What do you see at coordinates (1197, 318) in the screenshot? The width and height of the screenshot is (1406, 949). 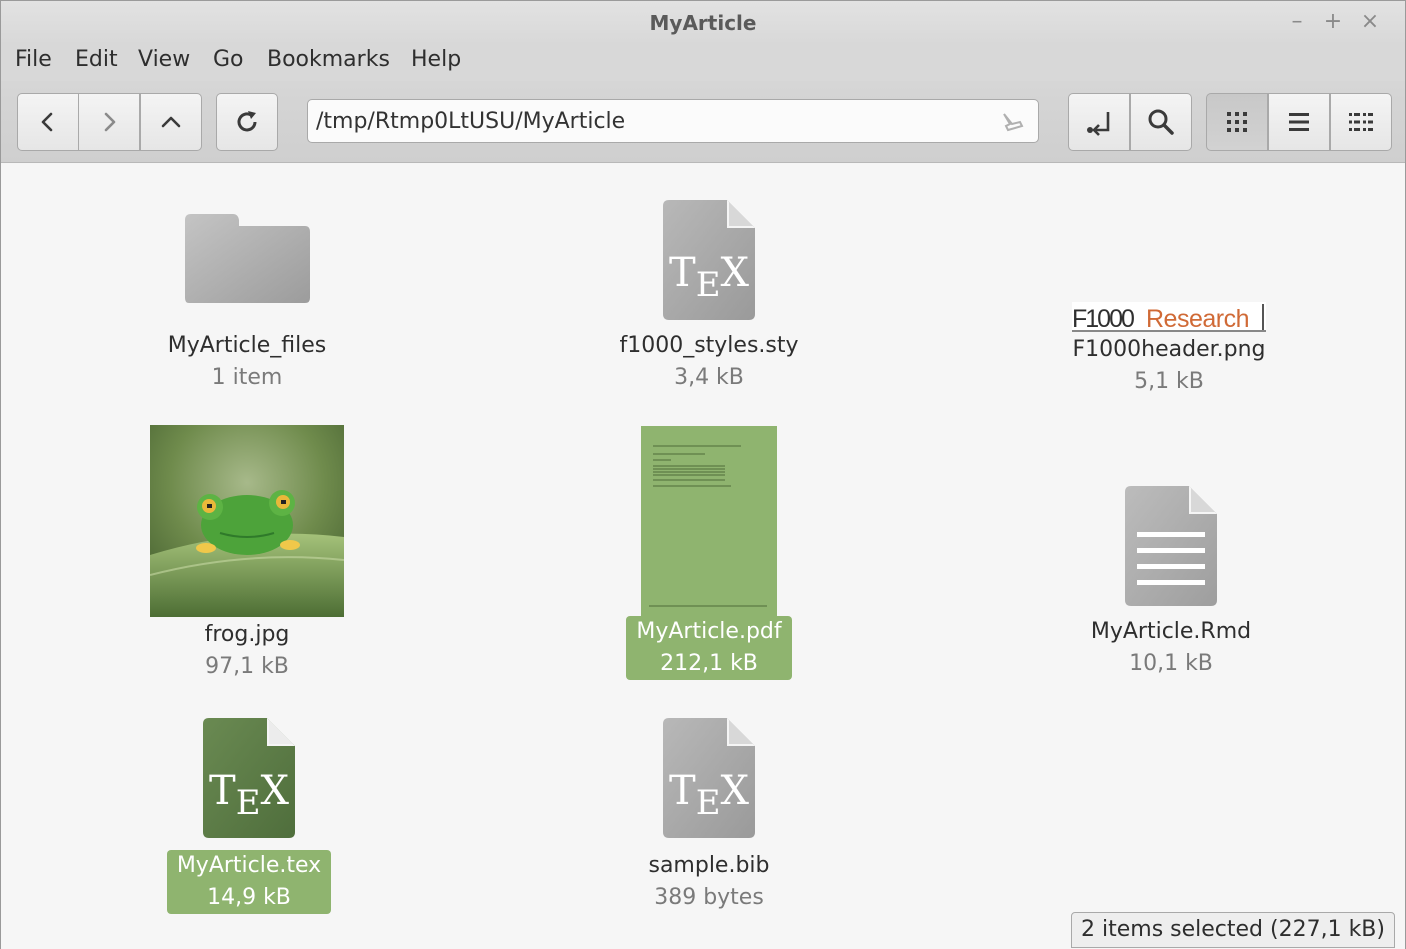 I see `svg-text: Research` at bounding box center [1197, 318].